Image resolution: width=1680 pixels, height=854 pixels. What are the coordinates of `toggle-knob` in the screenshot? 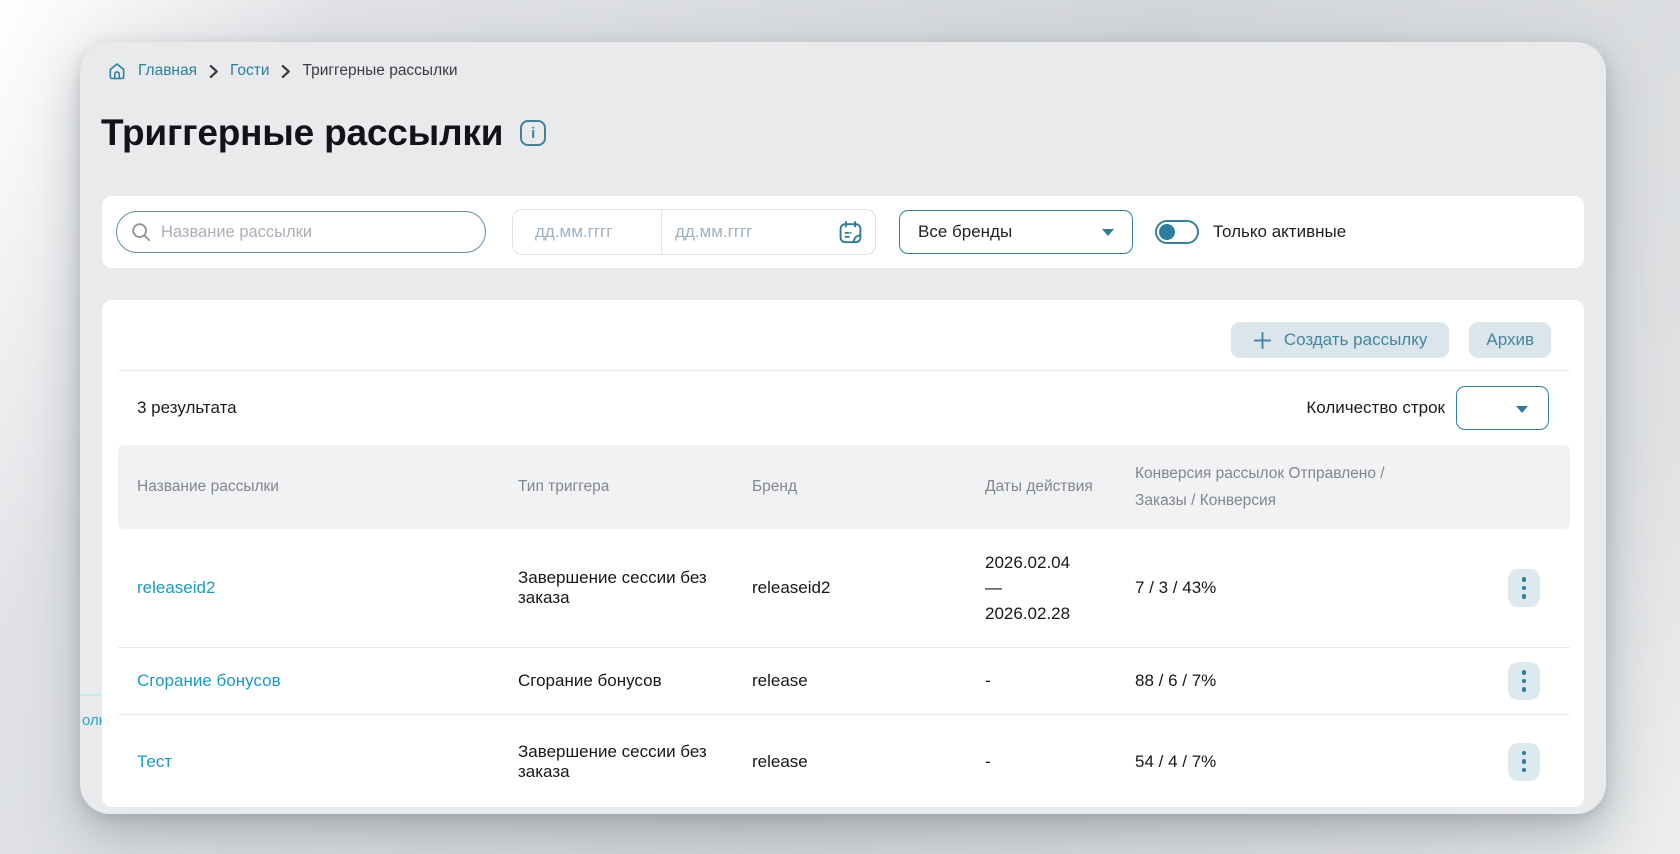 It's located at (1167, 232).